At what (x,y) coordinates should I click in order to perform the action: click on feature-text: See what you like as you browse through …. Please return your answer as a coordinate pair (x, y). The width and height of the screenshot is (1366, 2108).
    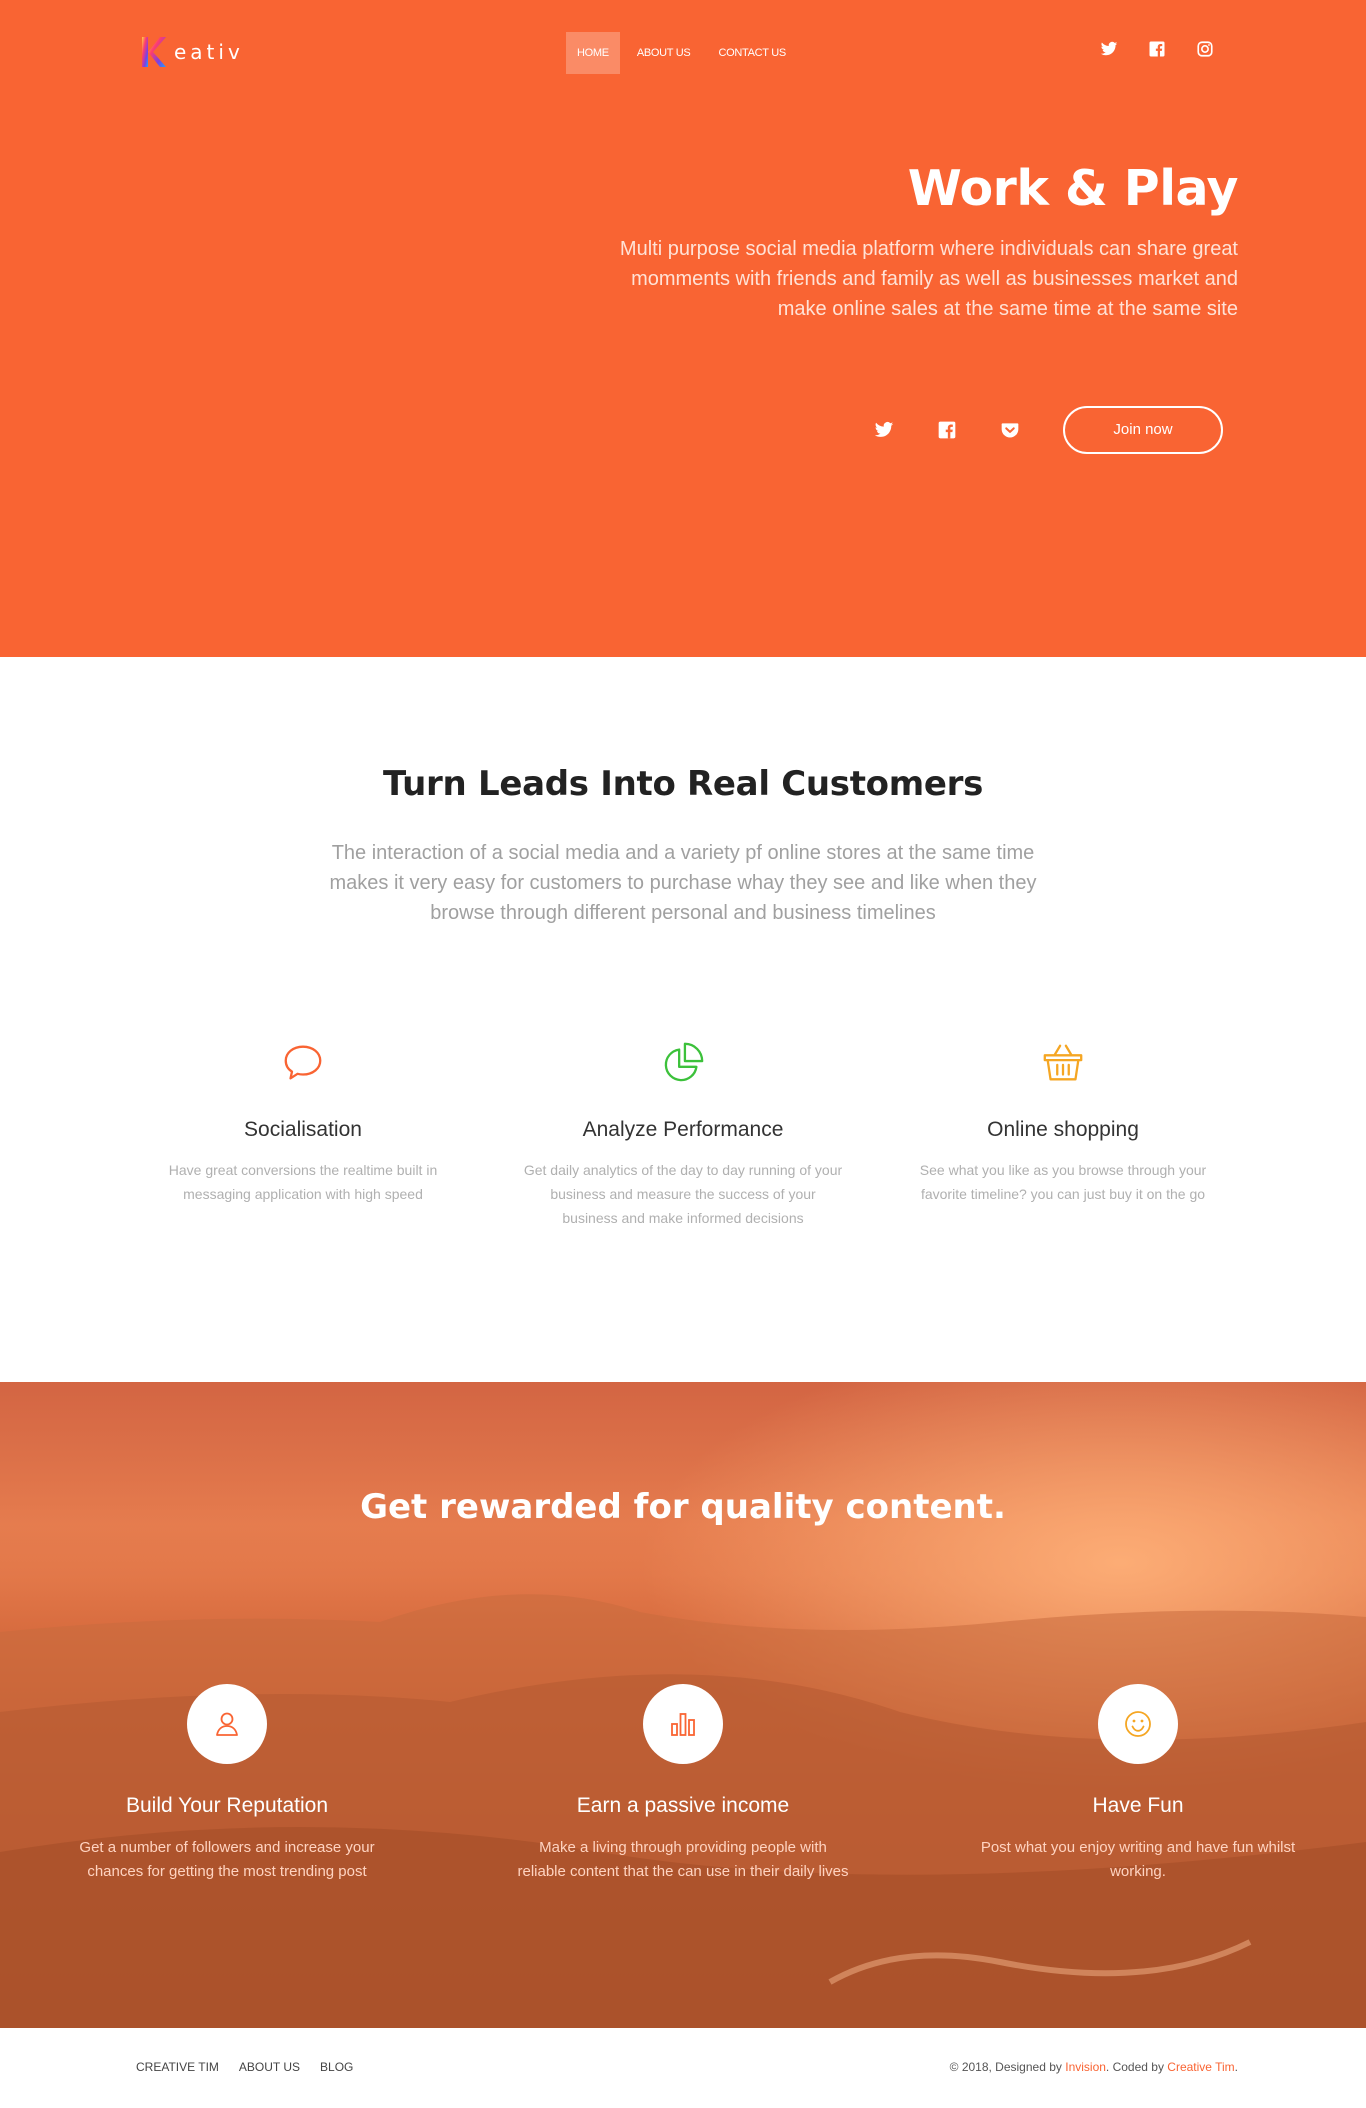
    Looking at the image, I should click on (1063, 1182).